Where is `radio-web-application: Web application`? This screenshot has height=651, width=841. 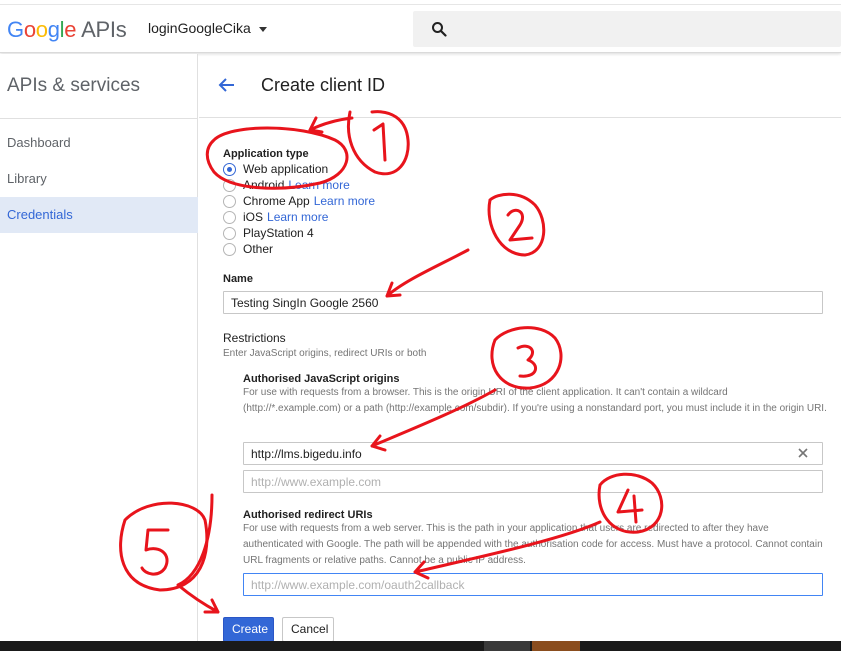 radio-web-application: Web application is located at coordinates (275, 169).